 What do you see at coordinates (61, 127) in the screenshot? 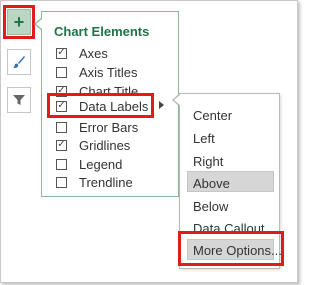
I see `checkbox-error-bars` at bounding box center [61, 127].